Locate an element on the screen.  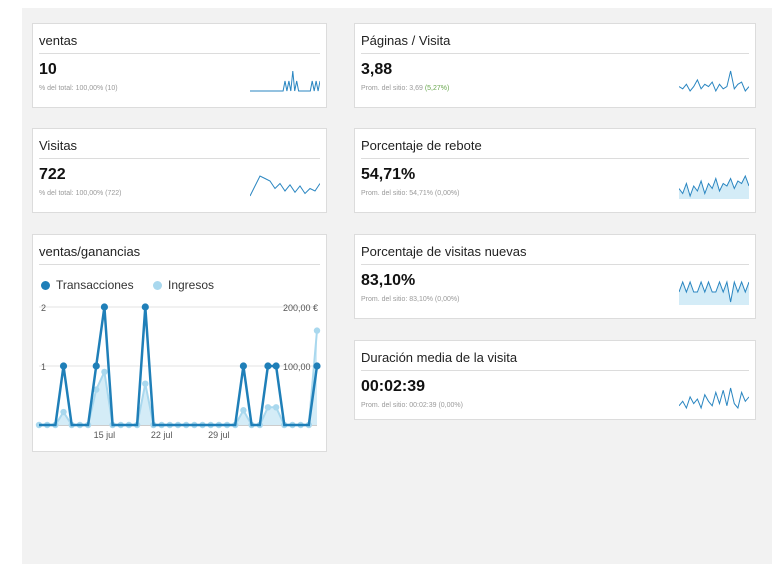
y-right-tick-label: 200,00 € is located at coordinates (300, 308).